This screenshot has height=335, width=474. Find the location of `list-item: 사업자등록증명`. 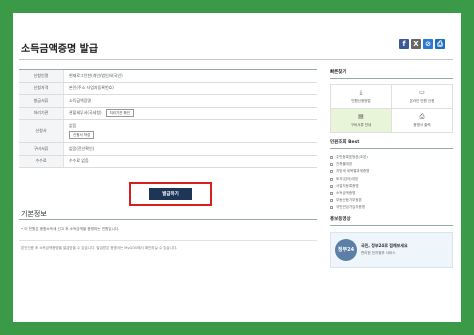

list-item: 사업자등록증명 is located at coordinates (391, 186).